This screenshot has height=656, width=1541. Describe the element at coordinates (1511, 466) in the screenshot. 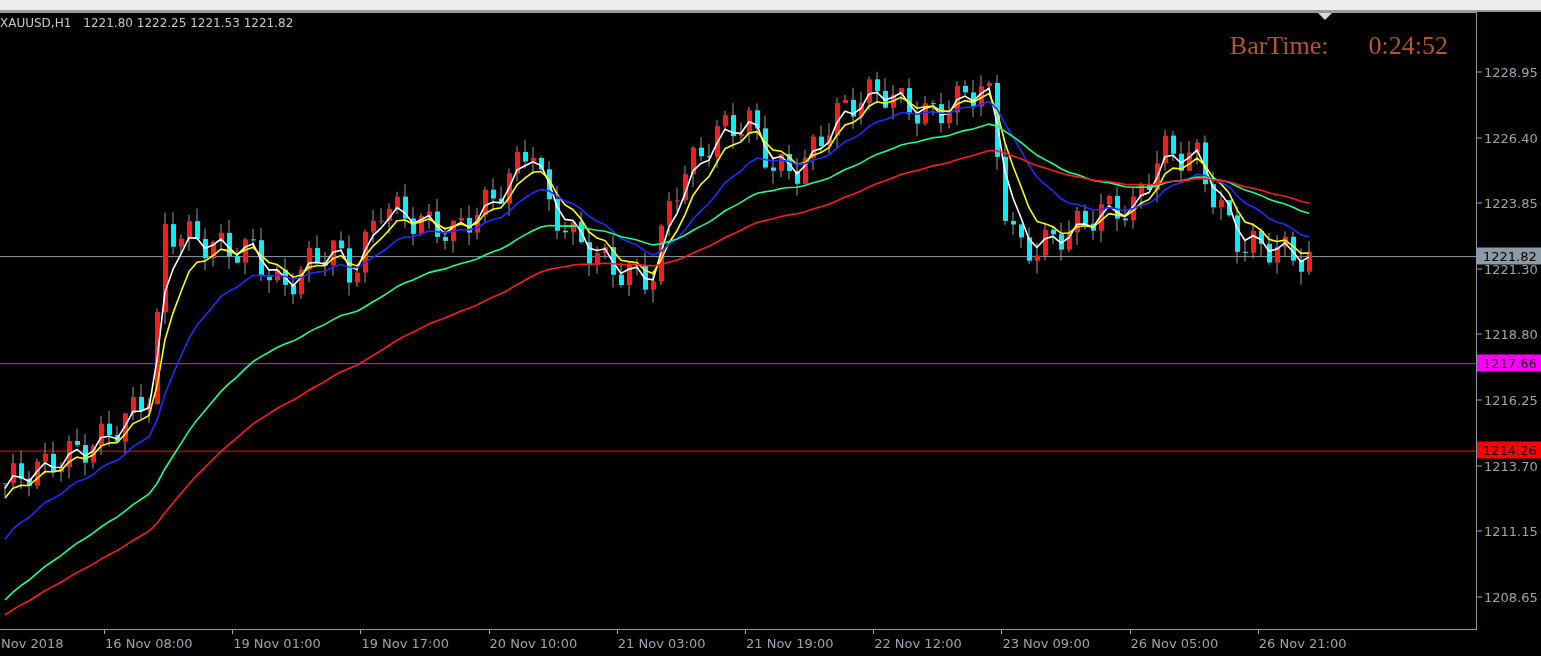

I see `price-tick-label: 1213.70` at that location.